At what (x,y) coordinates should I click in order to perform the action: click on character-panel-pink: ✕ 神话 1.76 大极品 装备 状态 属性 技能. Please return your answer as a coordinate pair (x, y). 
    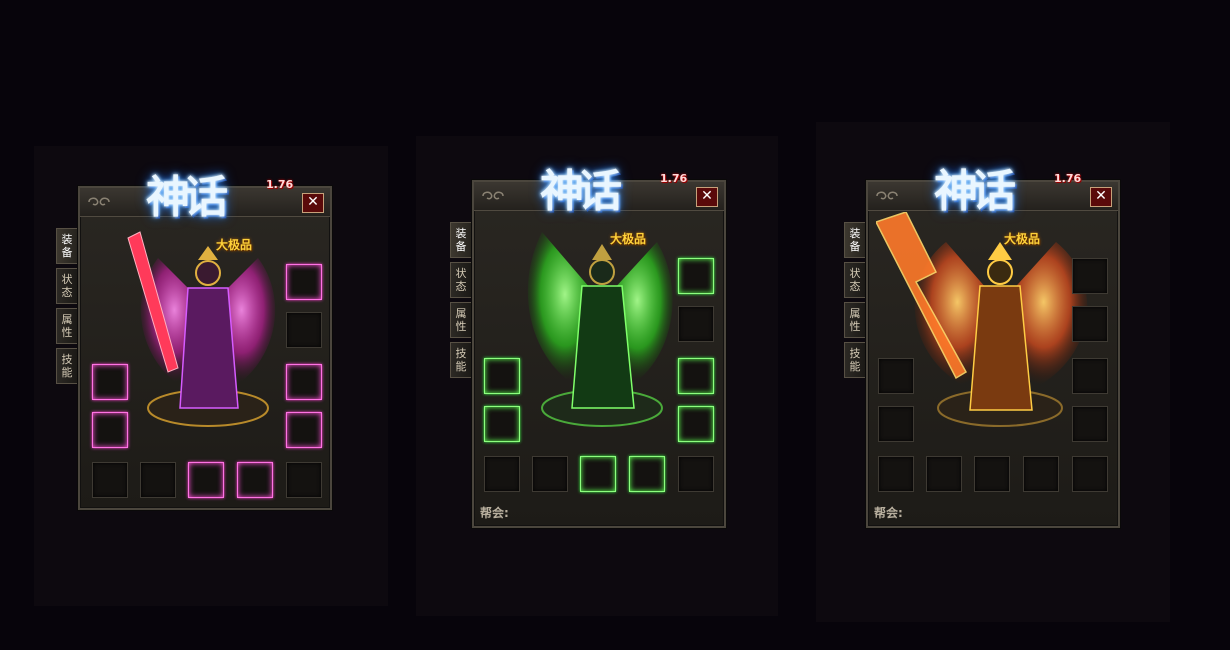
    Looking at the image, I should click on (194, 341).